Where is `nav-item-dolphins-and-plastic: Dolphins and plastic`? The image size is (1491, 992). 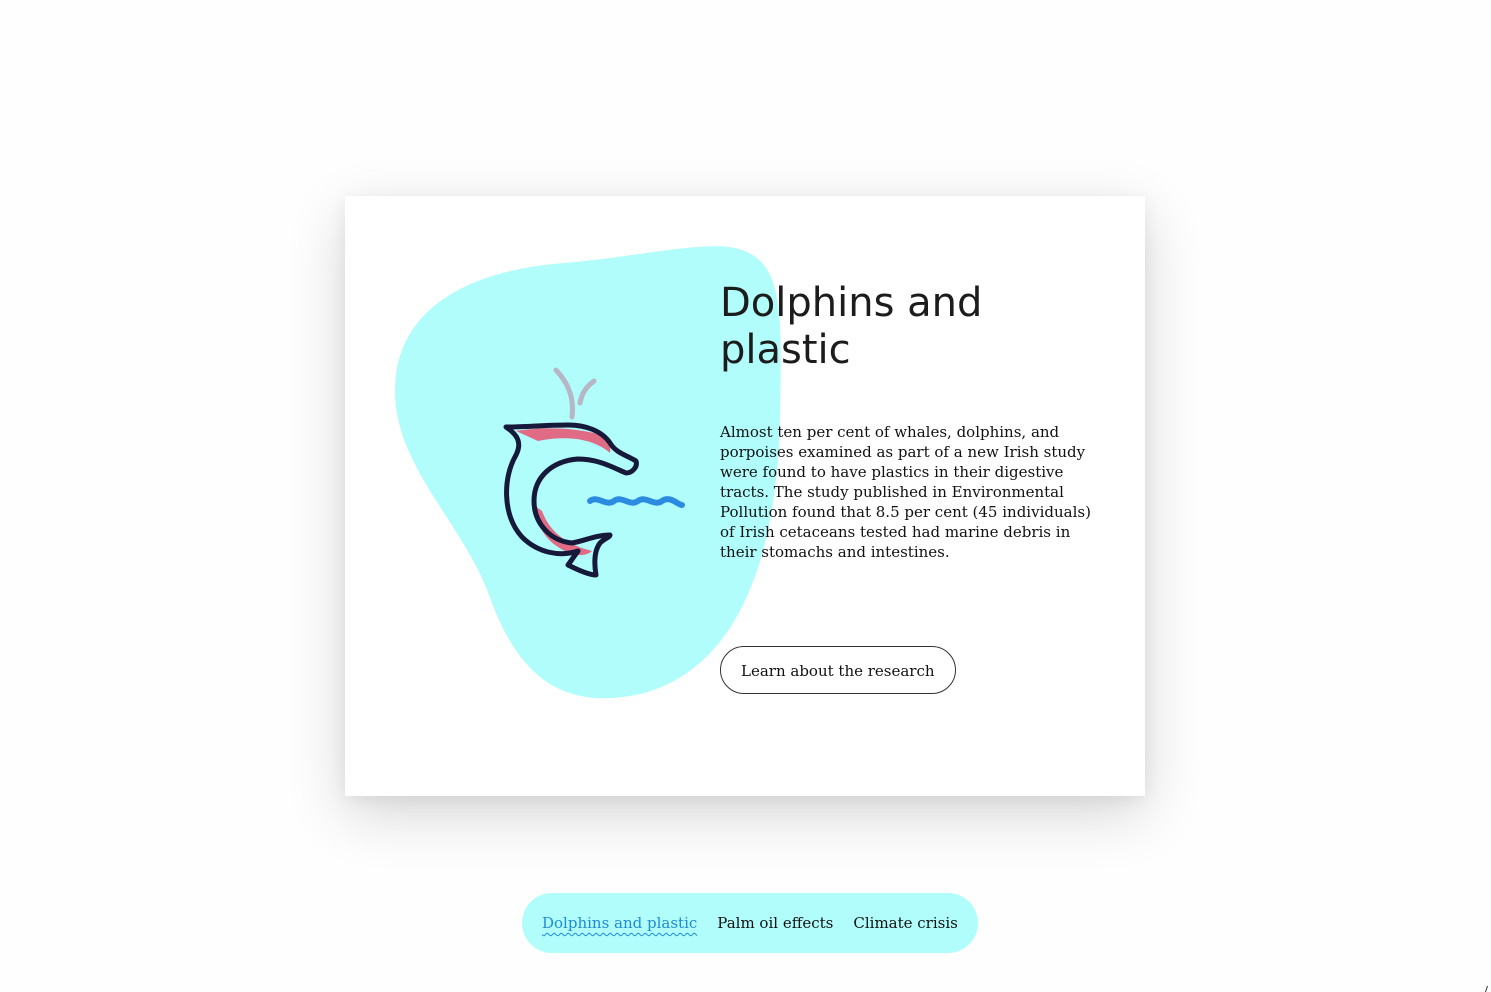 nav-item-dolphins-and-plastic: Dolphins and plastic is located at coordinates (619, 923).